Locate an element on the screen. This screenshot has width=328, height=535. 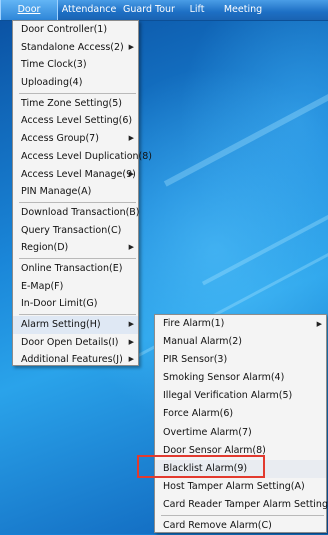
menu-meeting: Meeting is located at coordinates (243, 10).